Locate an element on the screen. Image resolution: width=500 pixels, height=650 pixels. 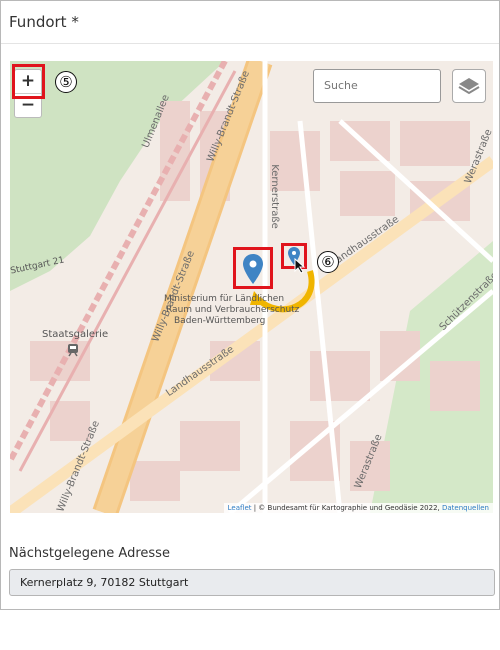
layers-icon is located at coordinates (469, 86).